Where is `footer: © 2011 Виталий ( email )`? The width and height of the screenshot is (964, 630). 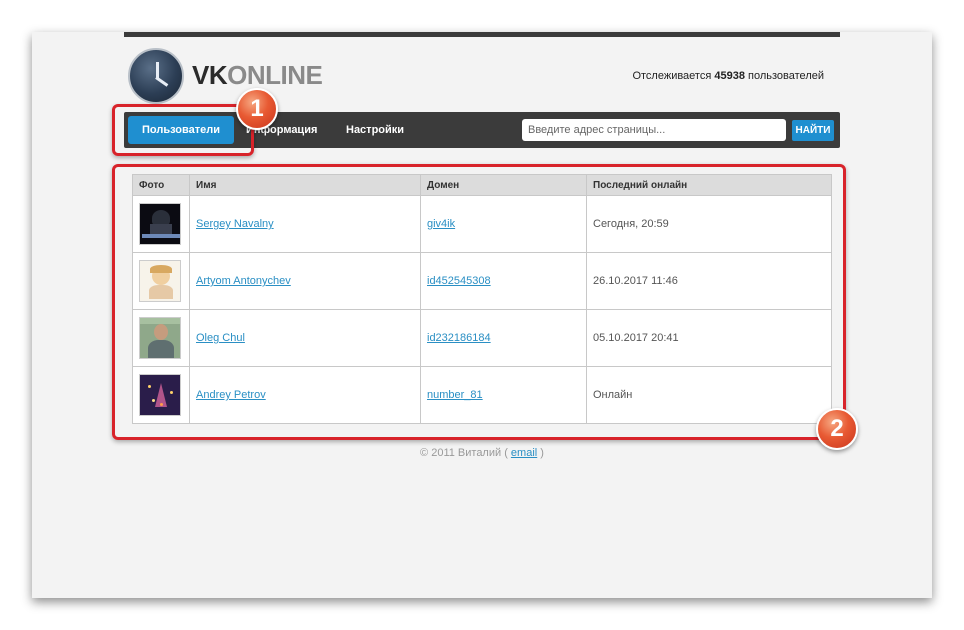
footer: © 2011 Виталий ( email ) is located at coordinates (482, 453).